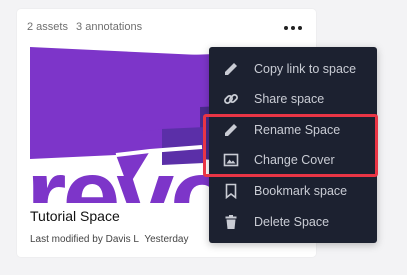 The width and height of the screenshot is (407, 275). I want to click on last-modified: Last modified by Davis L Yesterday, so click(109, 239).